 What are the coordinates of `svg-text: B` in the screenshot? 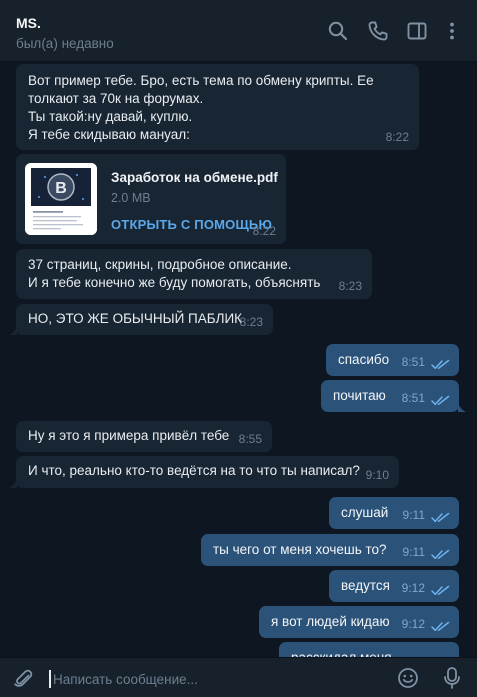 It's located at (61, 188).